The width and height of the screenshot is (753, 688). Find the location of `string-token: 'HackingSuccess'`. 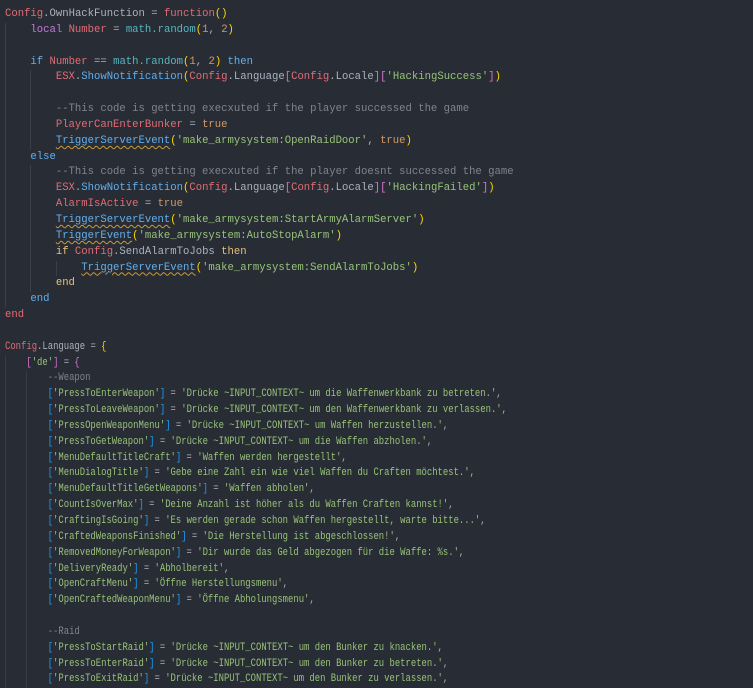

string-token: 'HackingSuccess' is located at coordinates (437, 77).